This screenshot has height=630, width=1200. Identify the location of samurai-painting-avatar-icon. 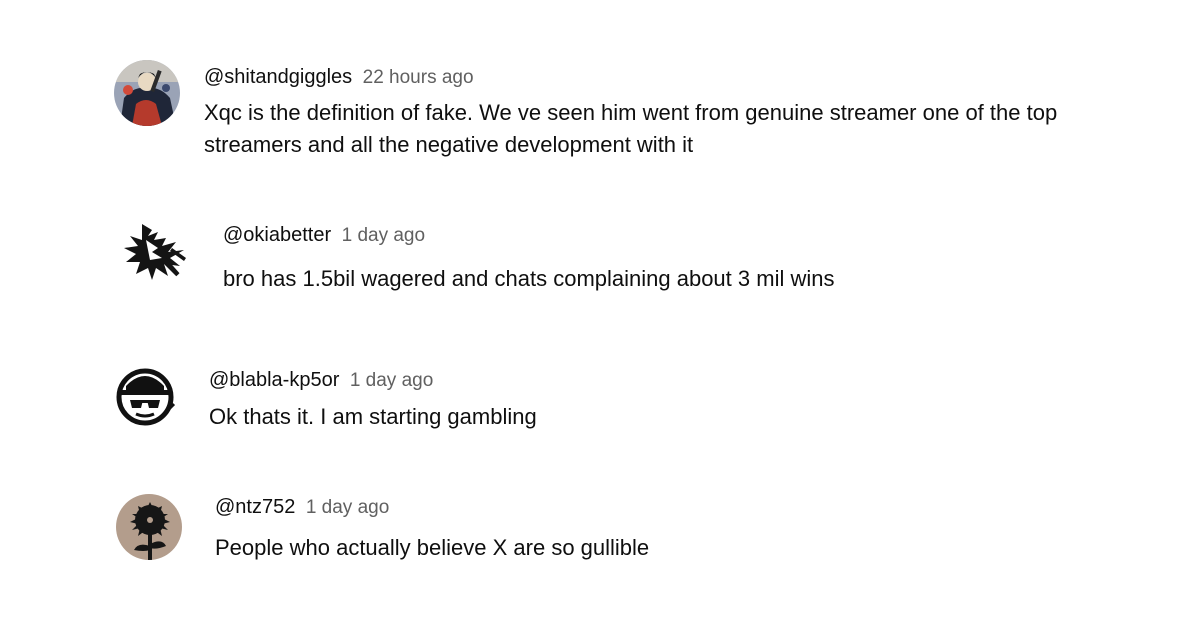
(147, 93).